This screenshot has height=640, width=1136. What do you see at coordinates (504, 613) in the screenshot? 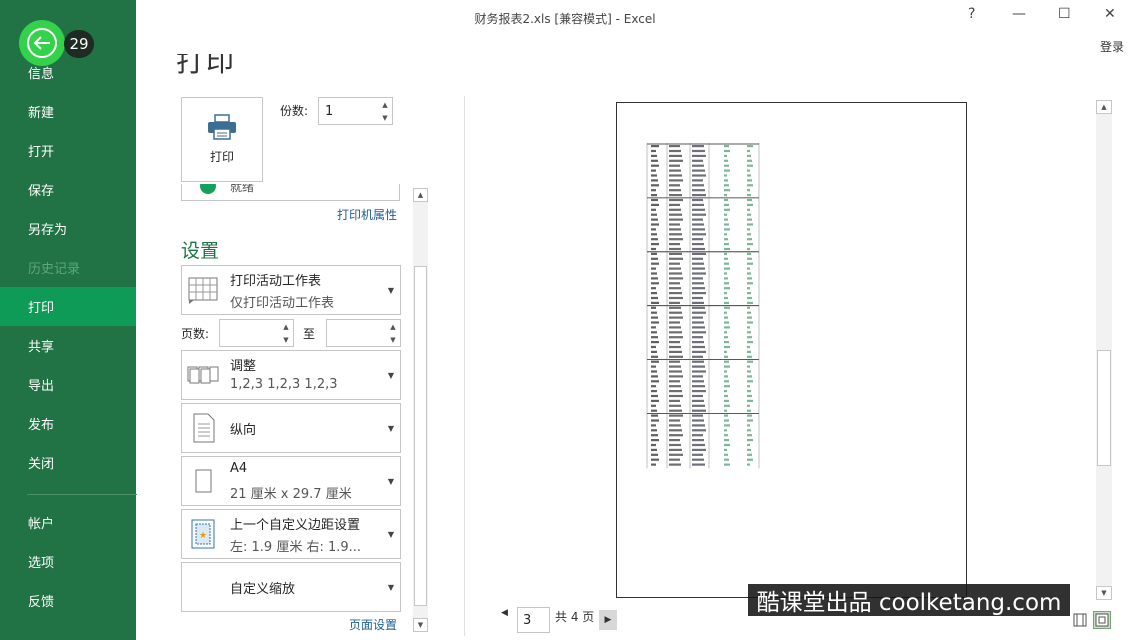
I see `prev-page-button: ◀` at bounding box center [504, 613].